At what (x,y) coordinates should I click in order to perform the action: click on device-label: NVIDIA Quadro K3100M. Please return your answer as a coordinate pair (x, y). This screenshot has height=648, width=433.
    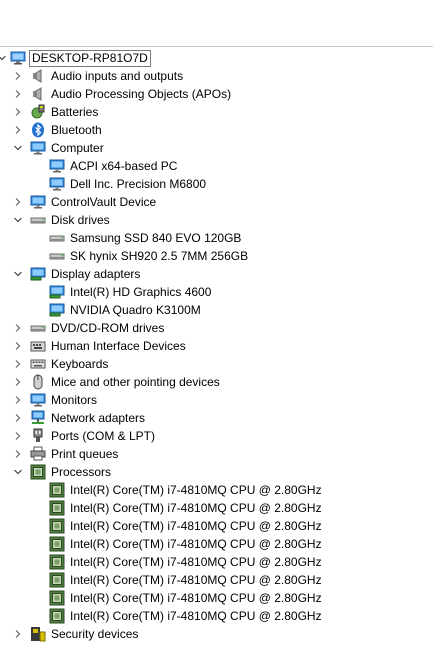
    Looking at the image, I should click on (135, 310).